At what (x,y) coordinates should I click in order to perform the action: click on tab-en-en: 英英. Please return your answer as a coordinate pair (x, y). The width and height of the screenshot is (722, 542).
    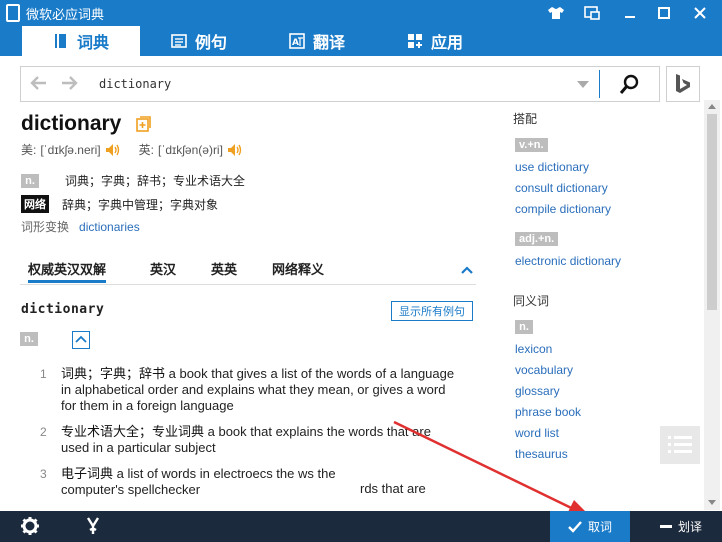
    Looking at the image, I should click on (224, 271).